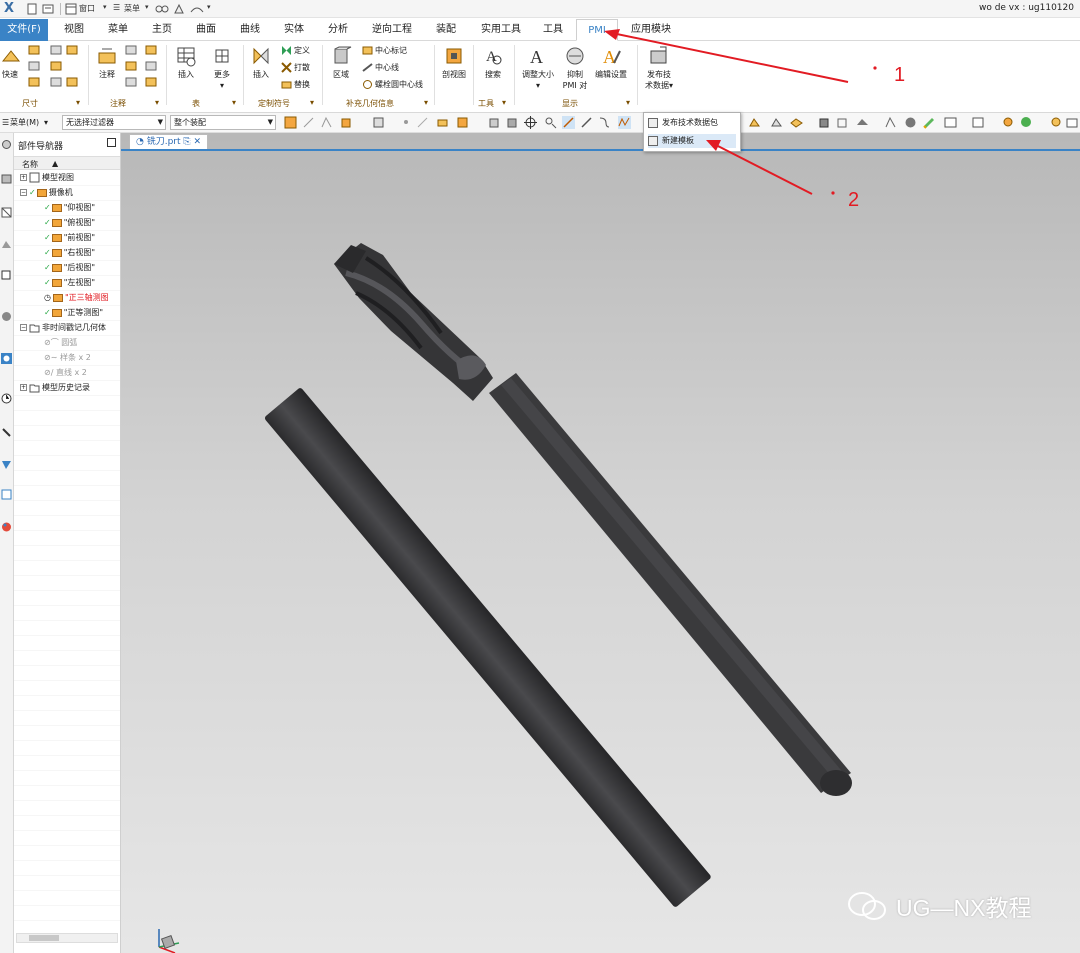 The height and width of the screenshot is (953, 1080). I want to click on symbol-insert-button: 插入, so click(261, 62).